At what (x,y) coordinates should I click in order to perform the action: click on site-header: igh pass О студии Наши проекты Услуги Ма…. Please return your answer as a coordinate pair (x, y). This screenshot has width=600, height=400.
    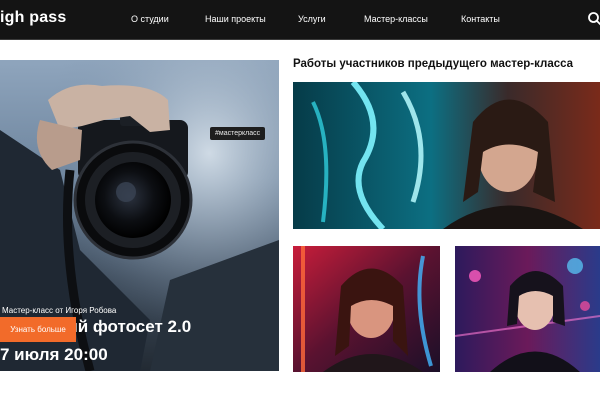
    Looking at the image, I should click on (300, 20).